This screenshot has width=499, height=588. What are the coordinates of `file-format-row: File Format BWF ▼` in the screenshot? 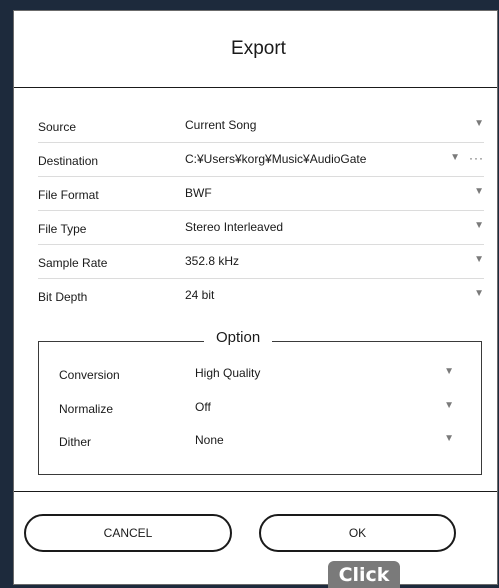 It's located at (261, 194).